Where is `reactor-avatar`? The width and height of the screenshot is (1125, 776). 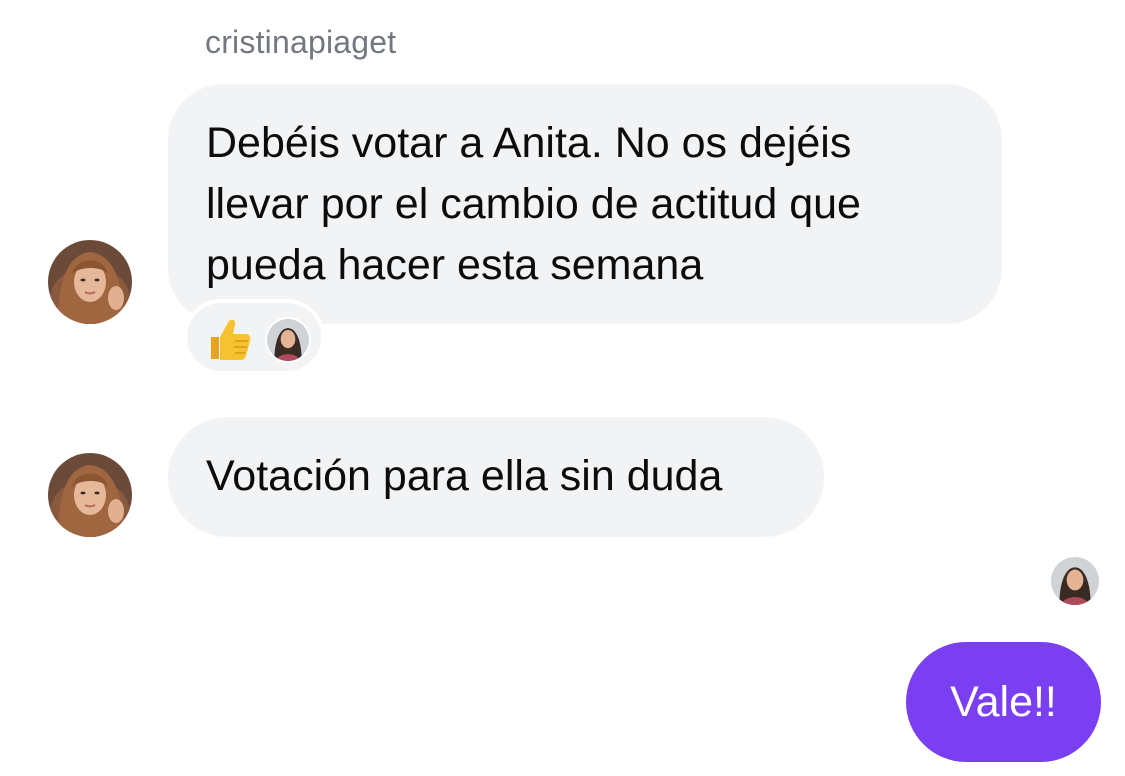 reactor-avatar is located at coordinates (288, 340).